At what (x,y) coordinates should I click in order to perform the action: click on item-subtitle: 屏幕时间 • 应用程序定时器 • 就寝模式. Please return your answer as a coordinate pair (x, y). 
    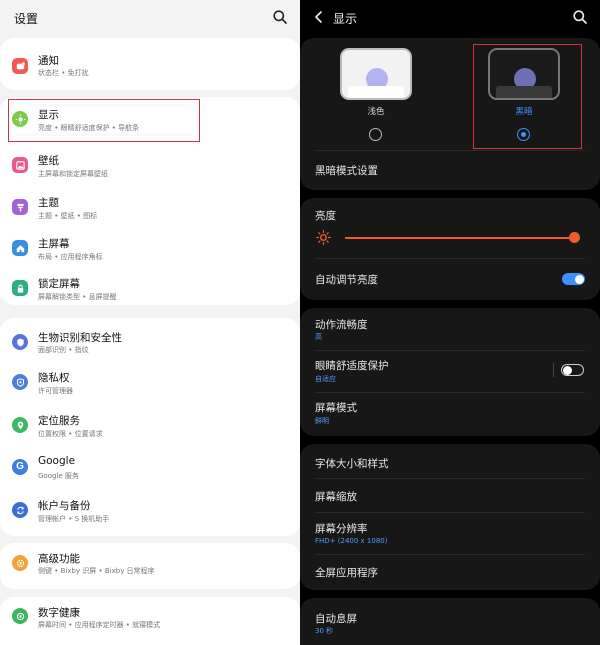
    Looking at the image, I should click on (99, 625).